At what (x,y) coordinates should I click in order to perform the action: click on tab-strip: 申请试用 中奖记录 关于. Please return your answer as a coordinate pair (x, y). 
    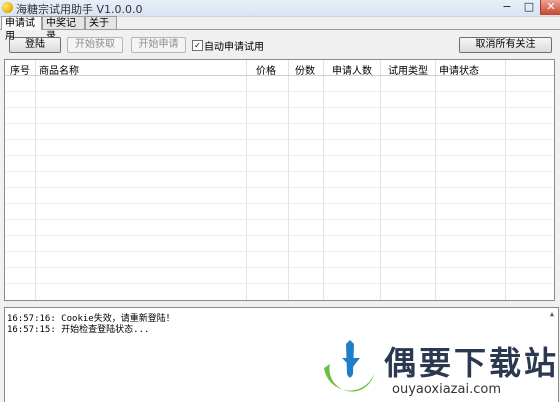
    Looking at the image, I should click on (280, 29).